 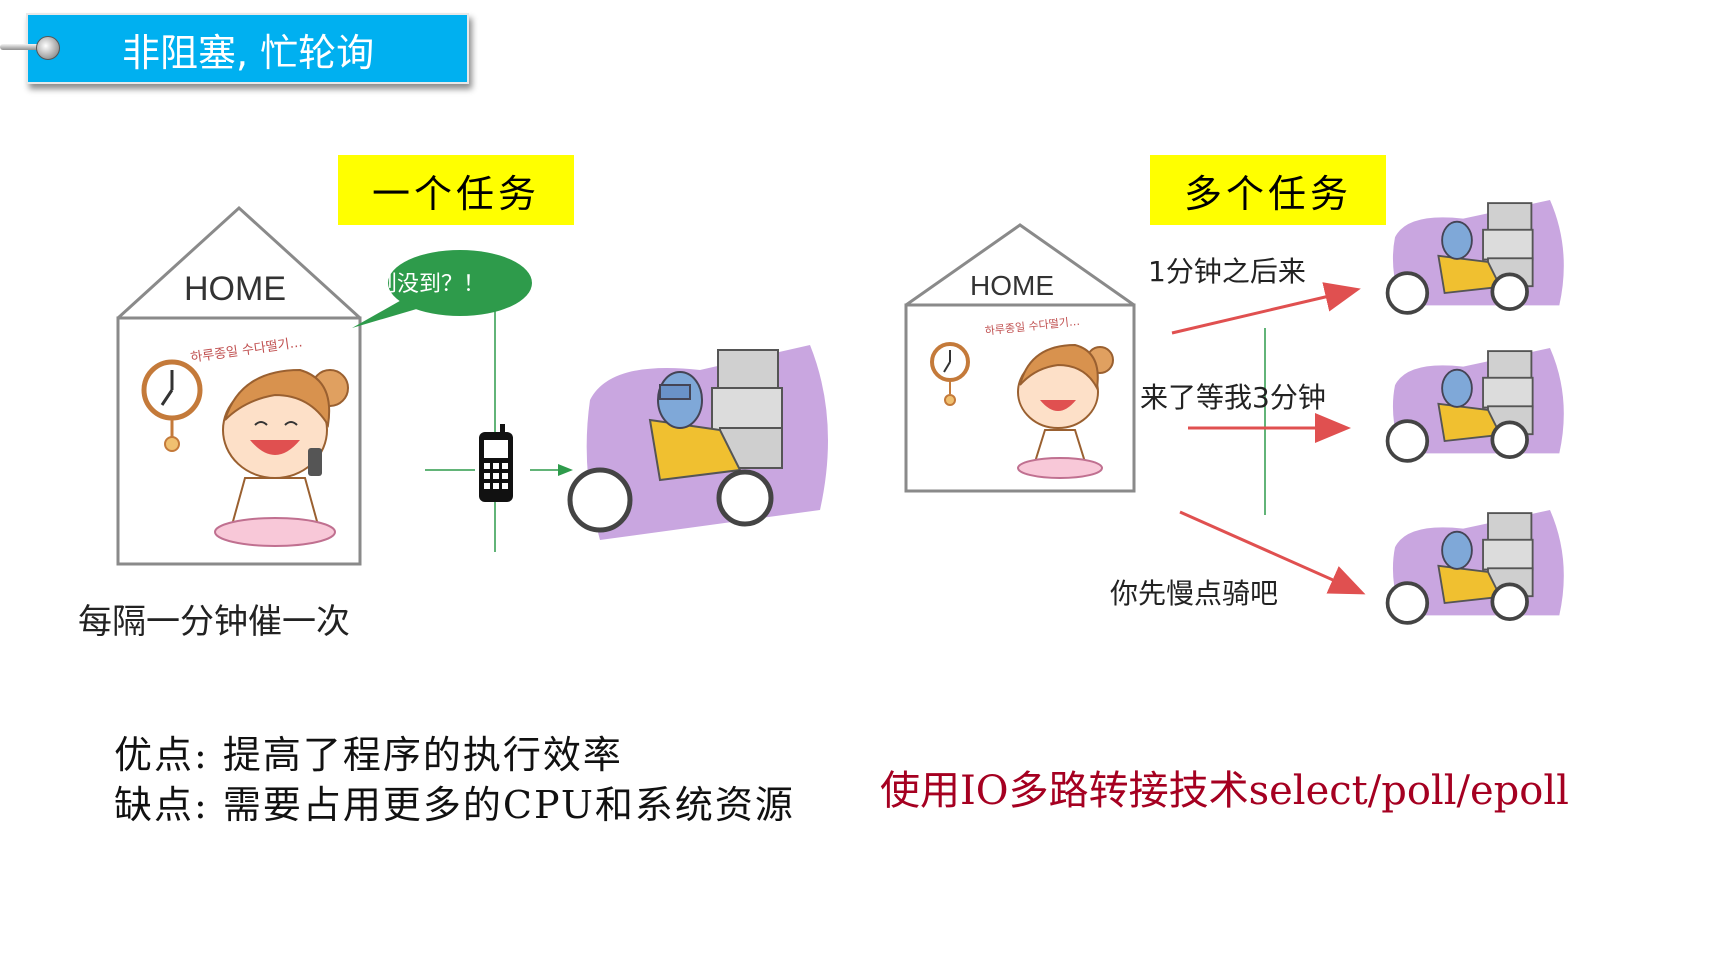 What do you see at coordinates (1194, 593) in the screenshot?
I see `message-3: 你先慢点骑吧` at bounding box center [1194, 593].